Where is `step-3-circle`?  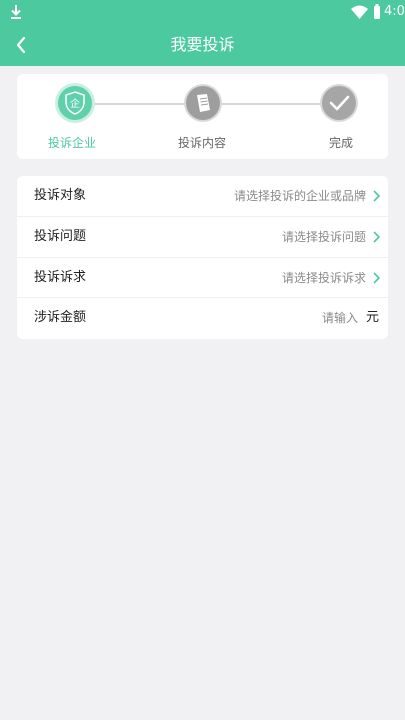
step-3-circle is located at coordinates (339, 103).